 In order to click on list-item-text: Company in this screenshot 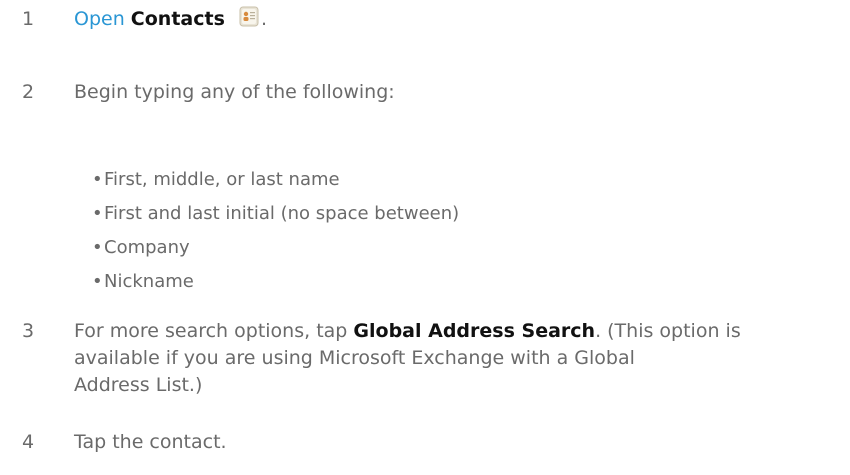, I will do `click(147, 247)`.